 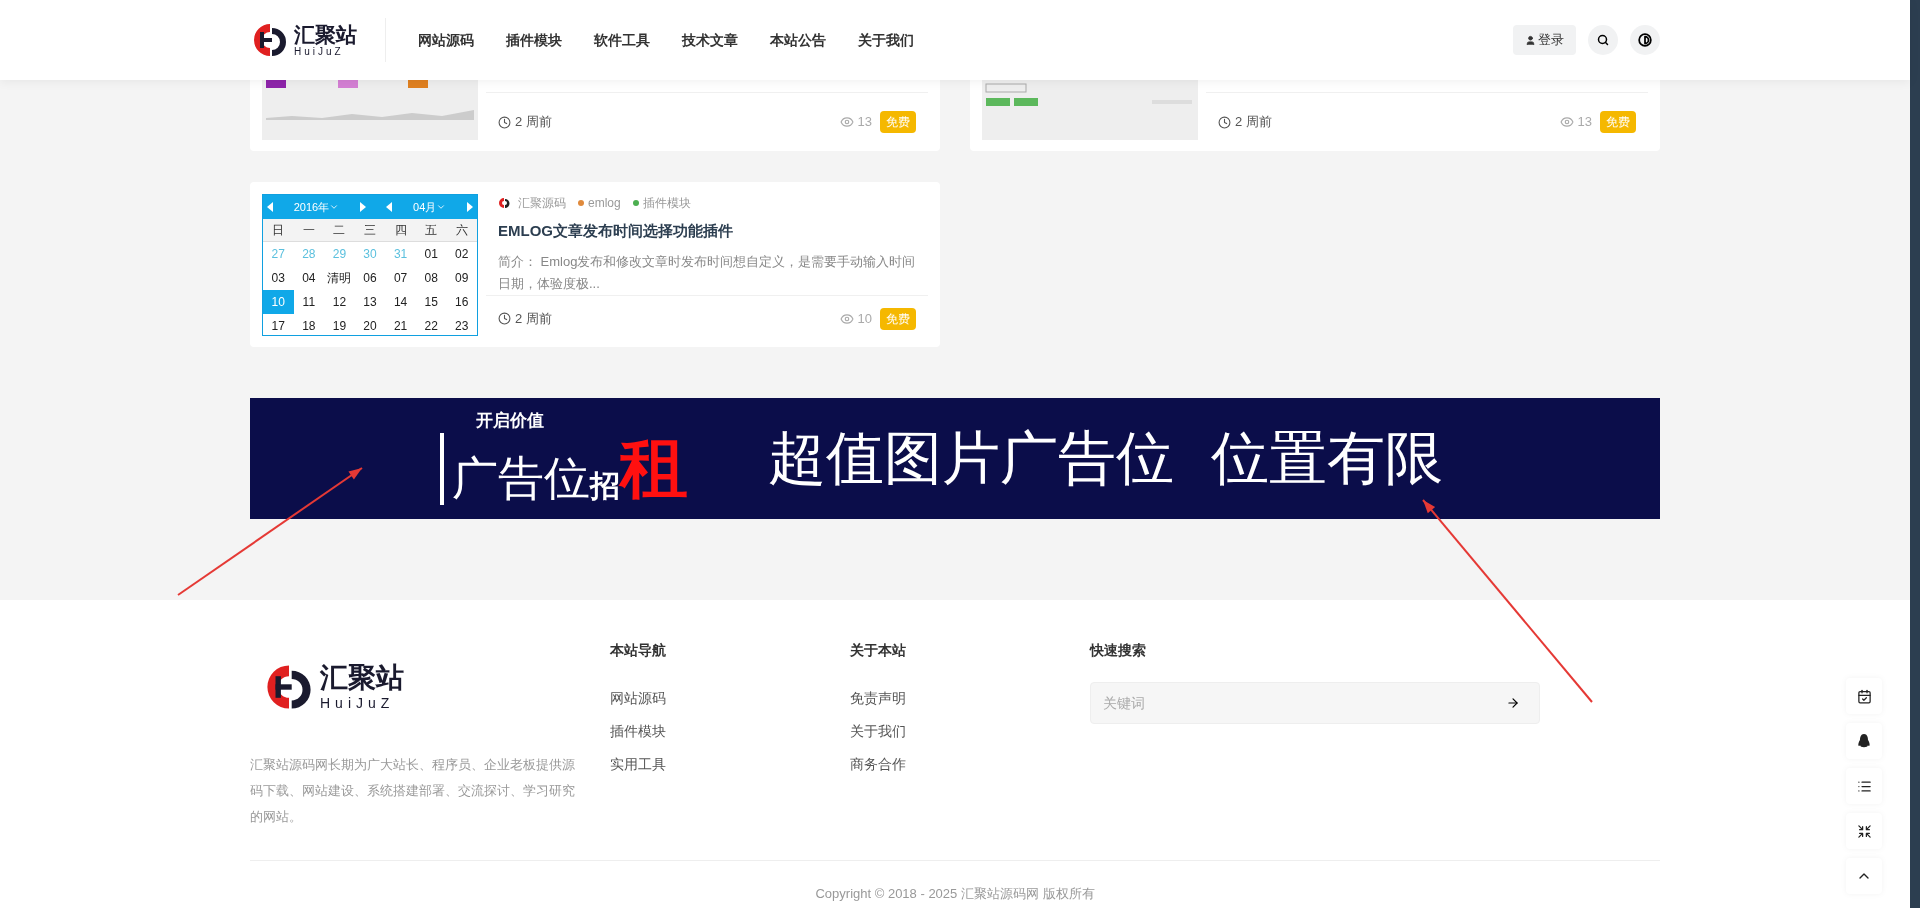 I want to click on nav-link: 插件模块, so click(x=534, y=40).